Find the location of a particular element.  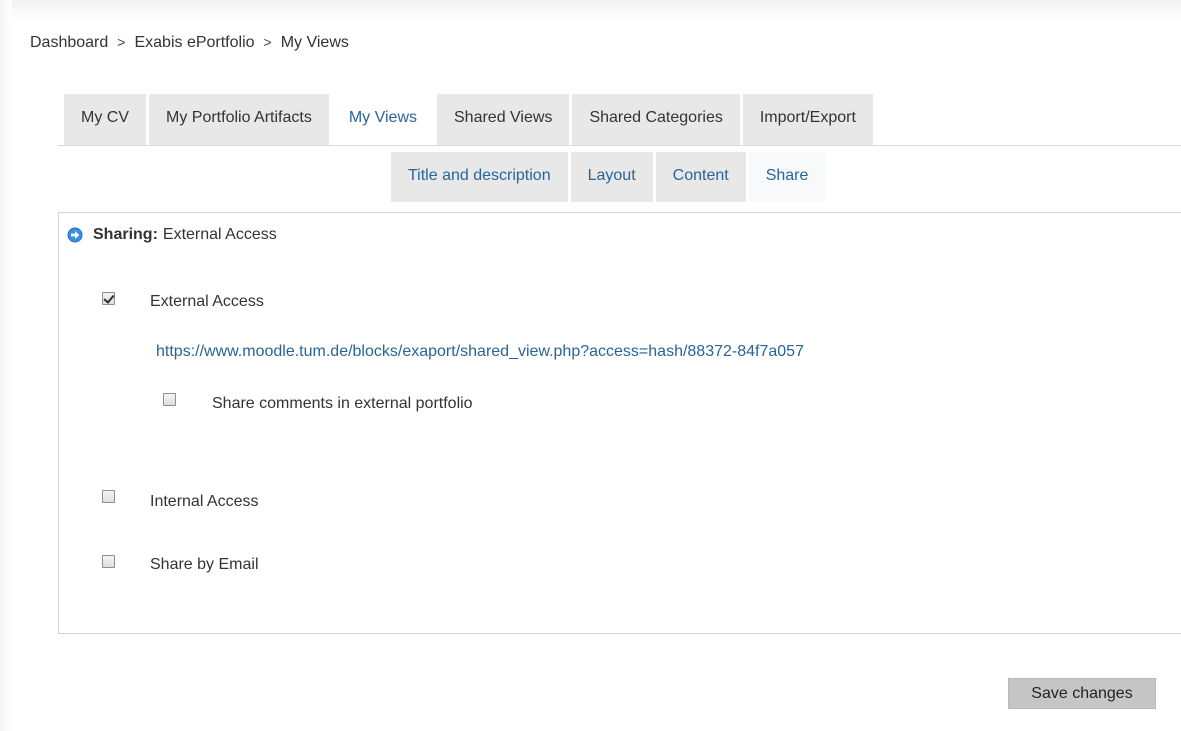

share-by-email-checkbox is located at coordinates (108, 561).